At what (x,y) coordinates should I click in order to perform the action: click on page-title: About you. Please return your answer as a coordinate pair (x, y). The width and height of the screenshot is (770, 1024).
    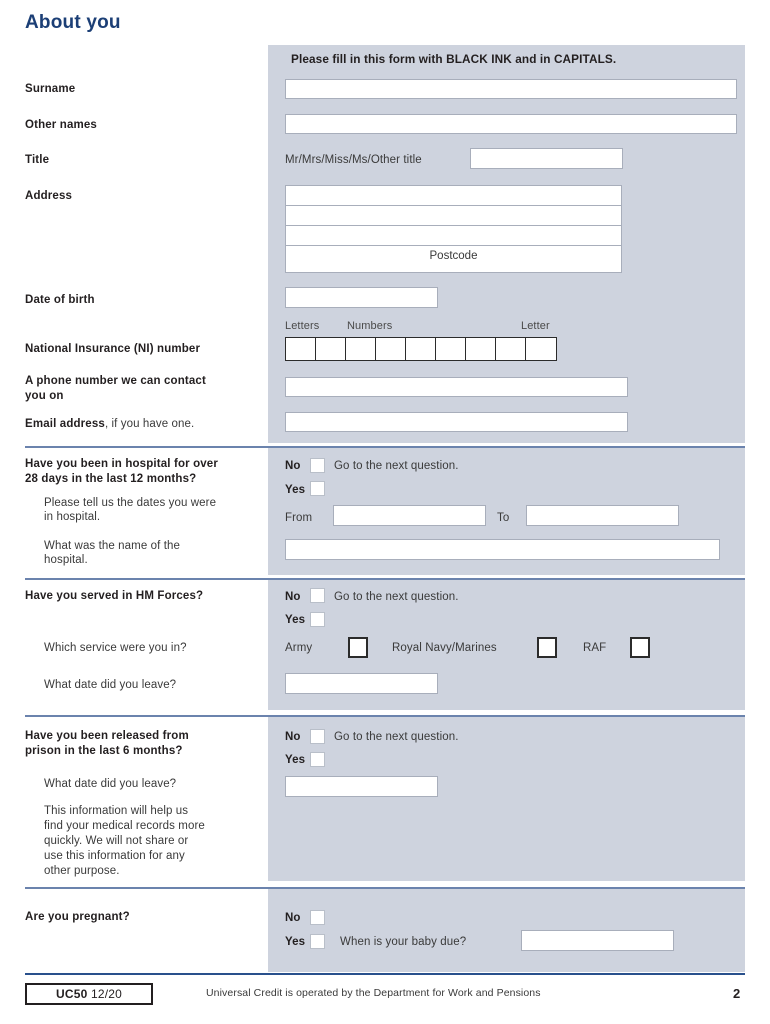
    Looking at the image, I should click on (73, 22).